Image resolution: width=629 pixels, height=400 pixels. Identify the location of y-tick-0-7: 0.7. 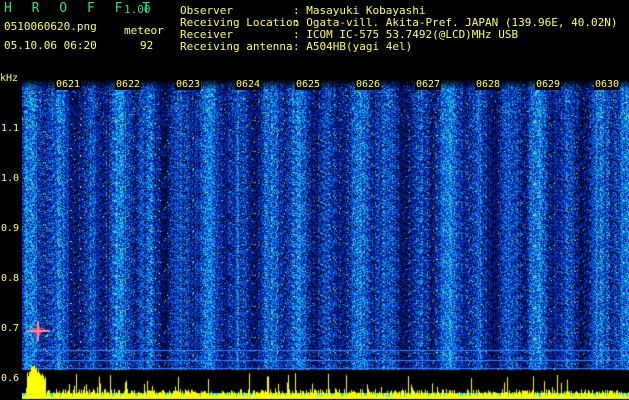
(10, 328).